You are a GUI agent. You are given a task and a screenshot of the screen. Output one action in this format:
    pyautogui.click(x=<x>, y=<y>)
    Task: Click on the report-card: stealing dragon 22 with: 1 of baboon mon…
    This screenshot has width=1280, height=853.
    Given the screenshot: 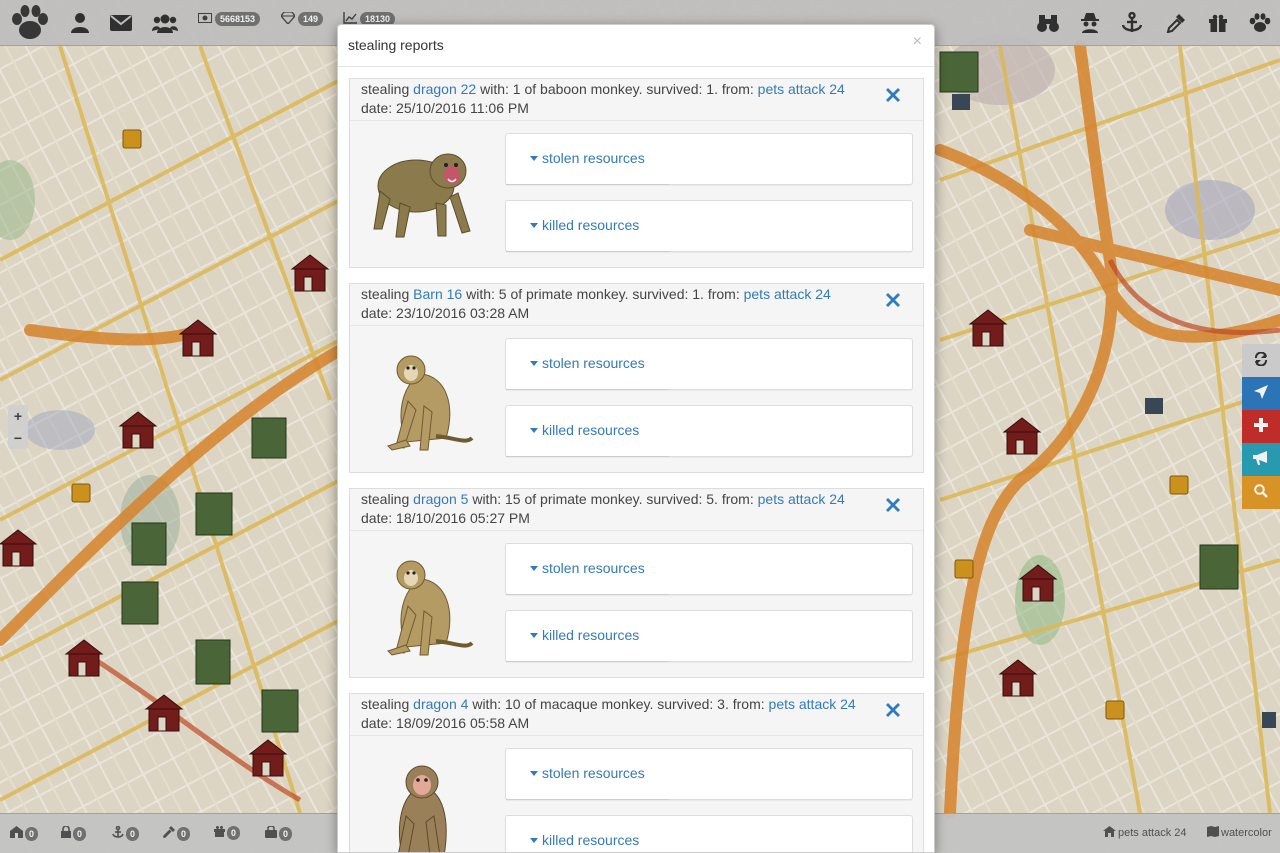 What is the action you would take?
    pyautogui.click(x=636, y=173)
    